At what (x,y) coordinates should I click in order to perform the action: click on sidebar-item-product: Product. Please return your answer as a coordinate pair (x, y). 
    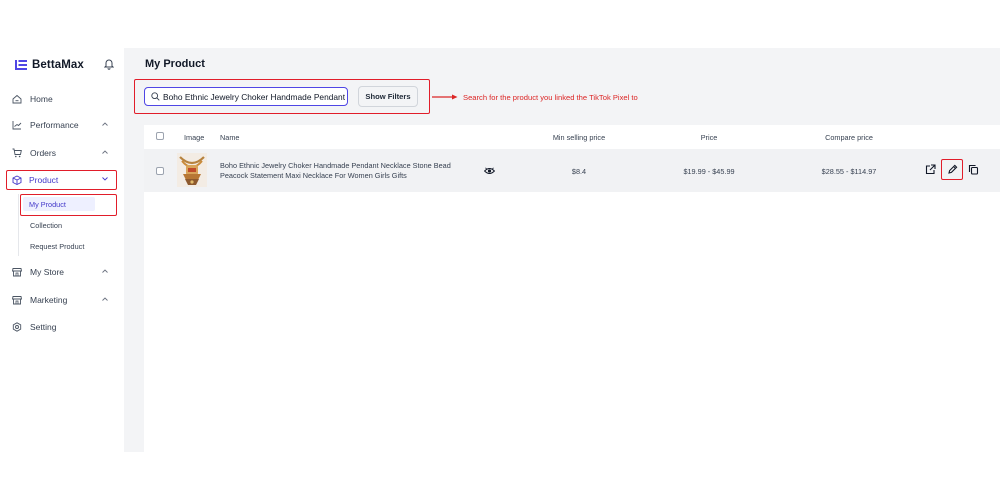
    Looking at the image, I should click on (61, 180).